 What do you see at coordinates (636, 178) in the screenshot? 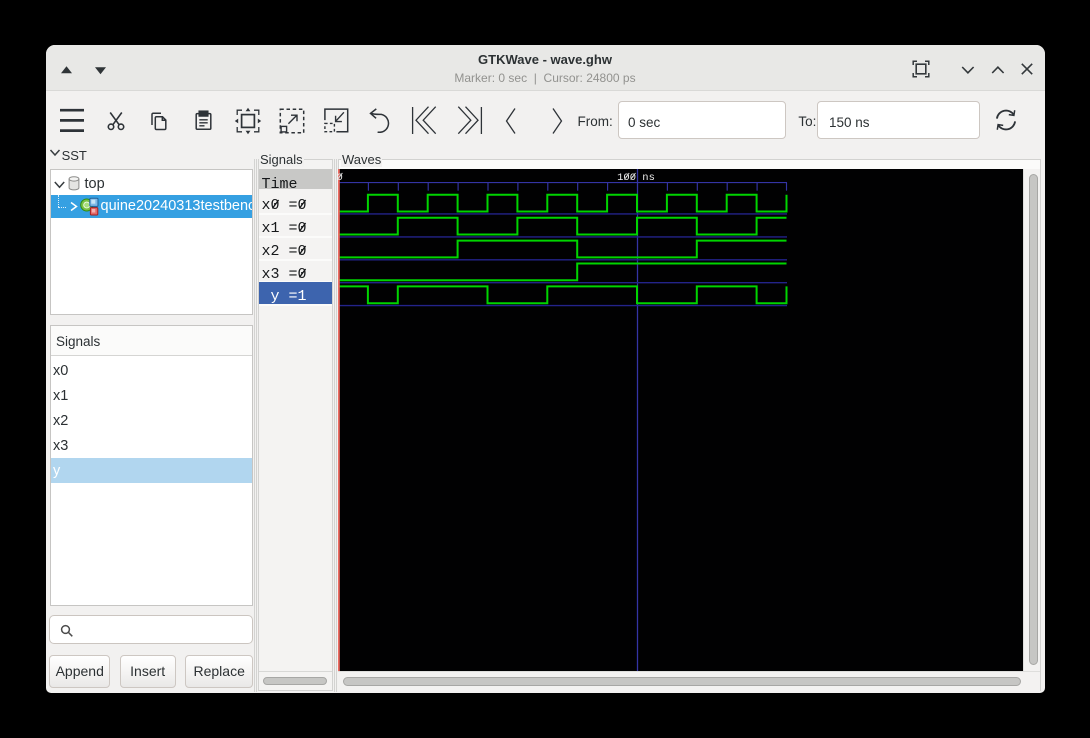
I see `svg-text: 100 ns` at bounding box center [636, 178].